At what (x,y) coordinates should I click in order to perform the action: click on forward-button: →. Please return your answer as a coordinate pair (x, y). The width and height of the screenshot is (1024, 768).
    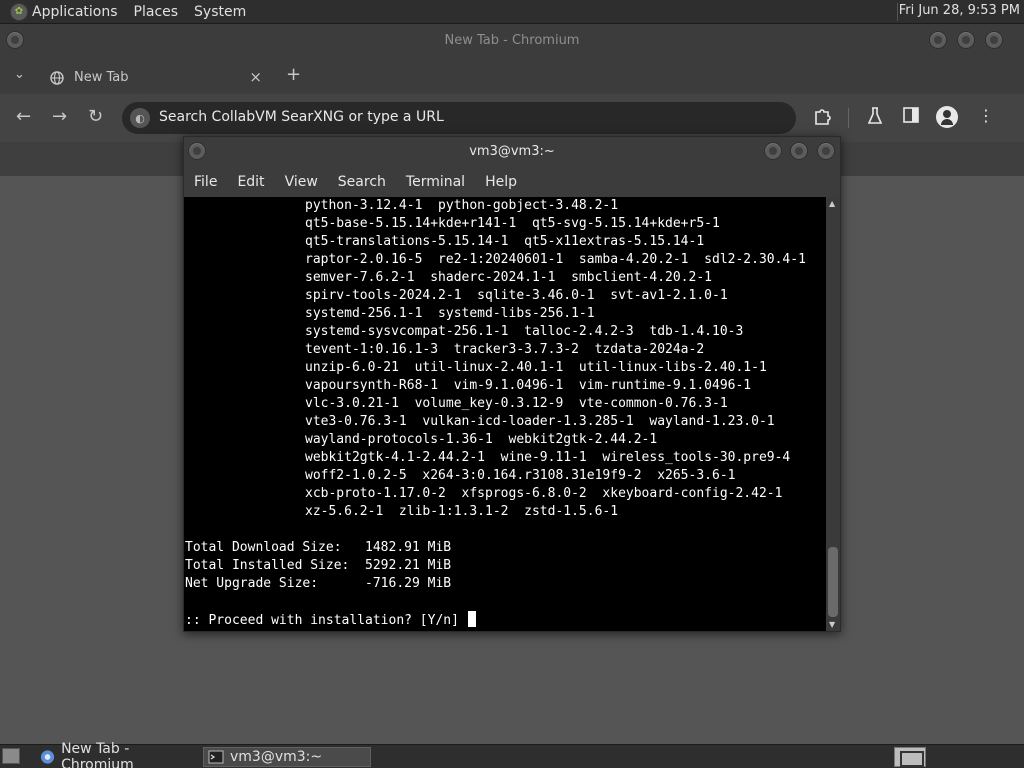
    Looking at the image, I should click on (59, 116).